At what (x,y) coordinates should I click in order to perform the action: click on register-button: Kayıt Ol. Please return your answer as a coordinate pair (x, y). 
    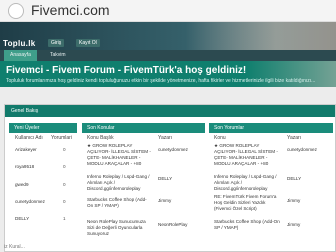
    Looking at the image, I should click on (88, 43).